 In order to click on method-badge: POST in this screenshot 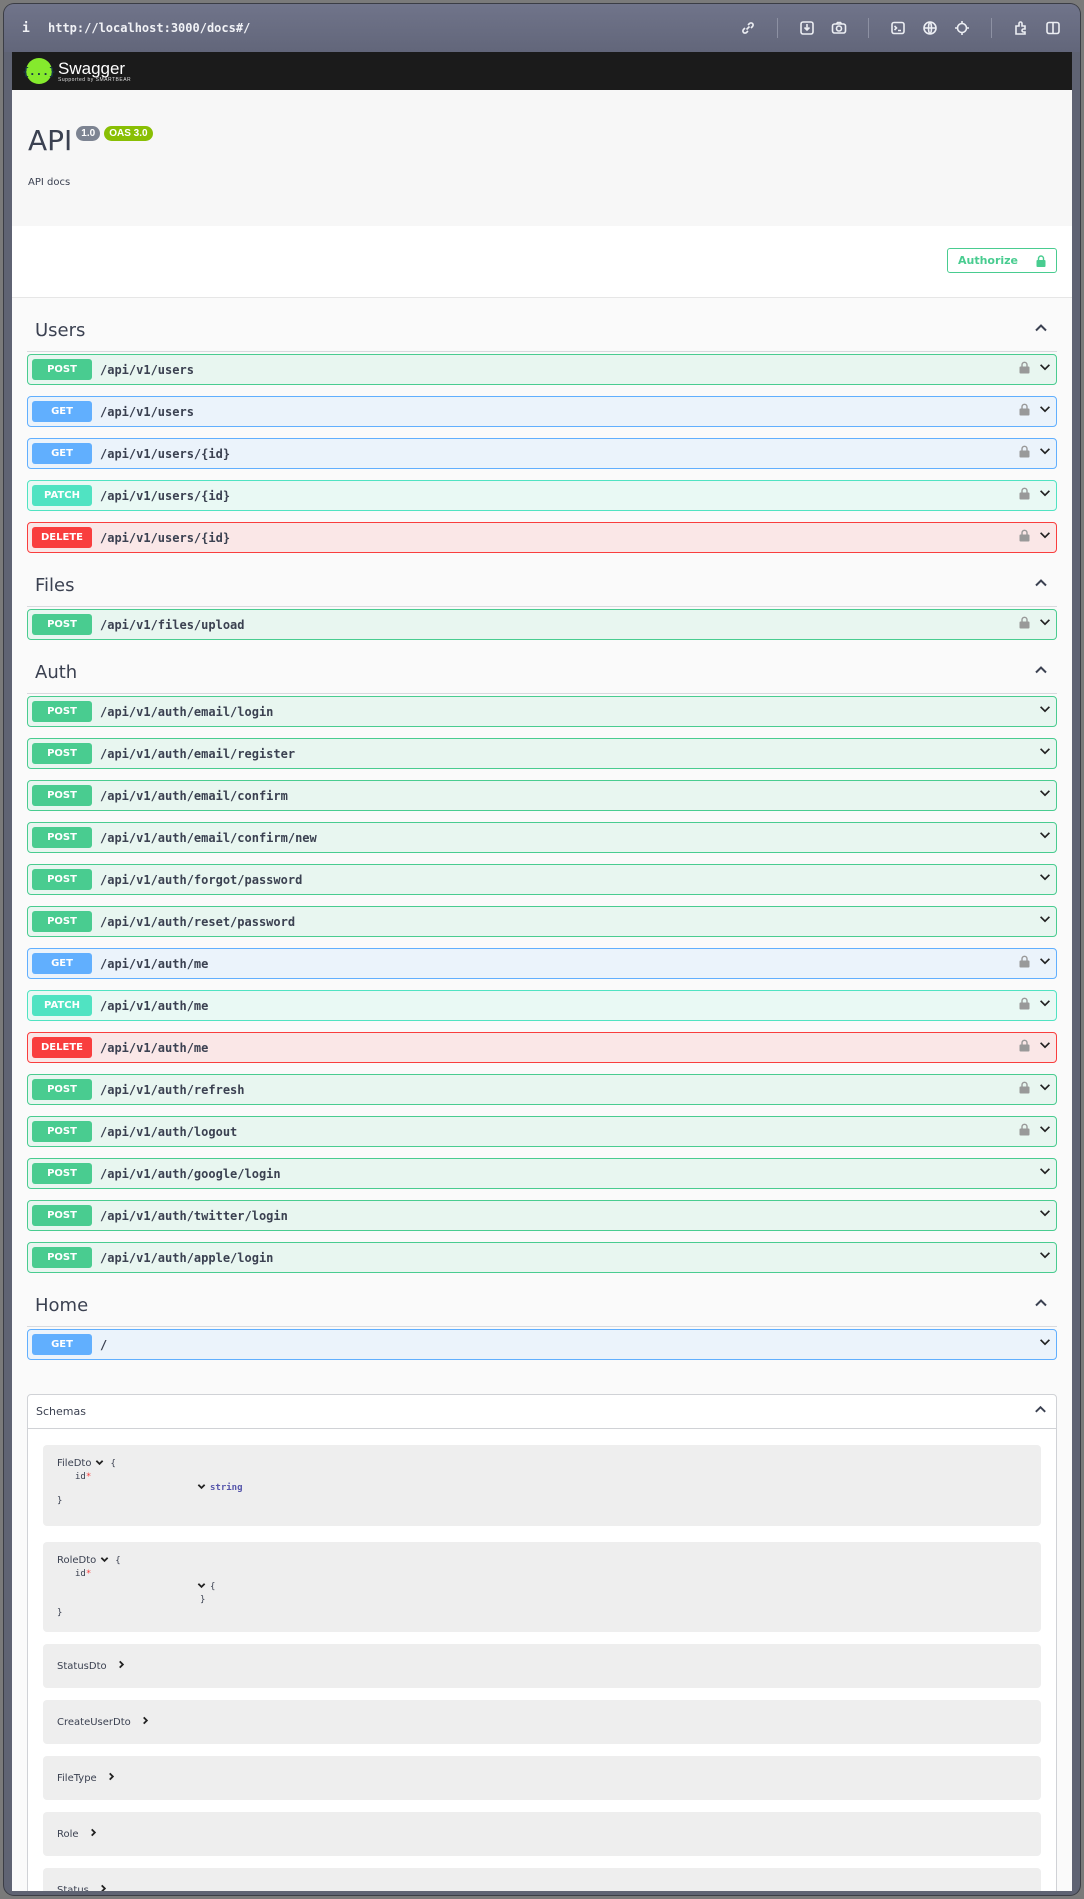, I will do `click(62, 795)`.